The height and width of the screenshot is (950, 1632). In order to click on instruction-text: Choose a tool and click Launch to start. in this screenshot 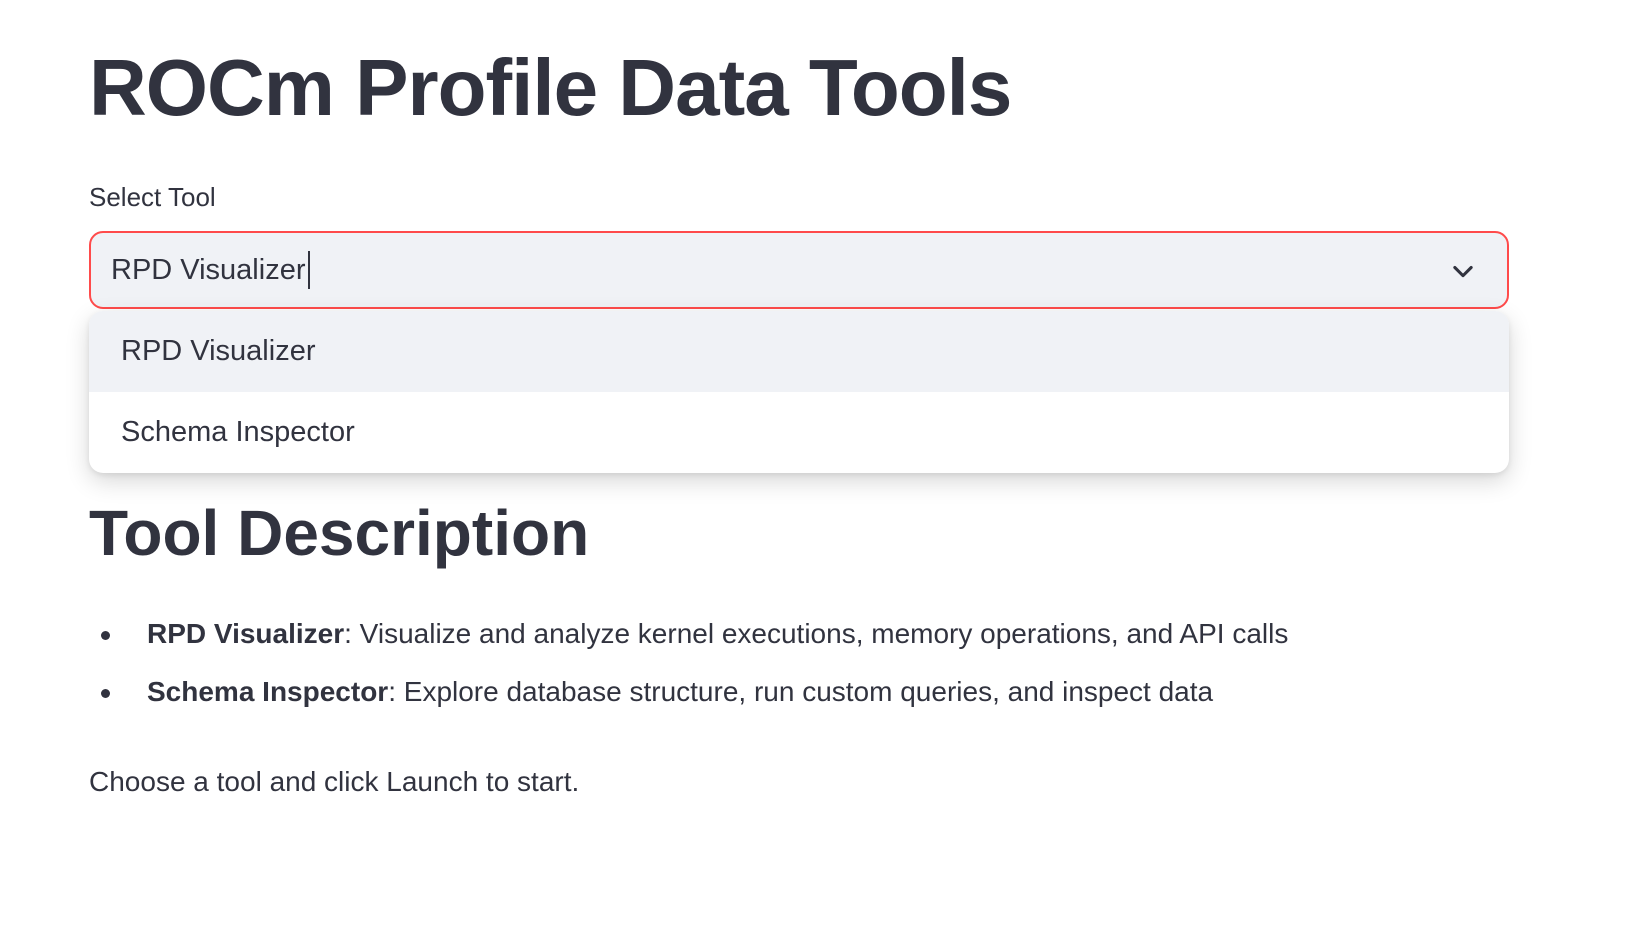, I will do `click(334, 781)`.